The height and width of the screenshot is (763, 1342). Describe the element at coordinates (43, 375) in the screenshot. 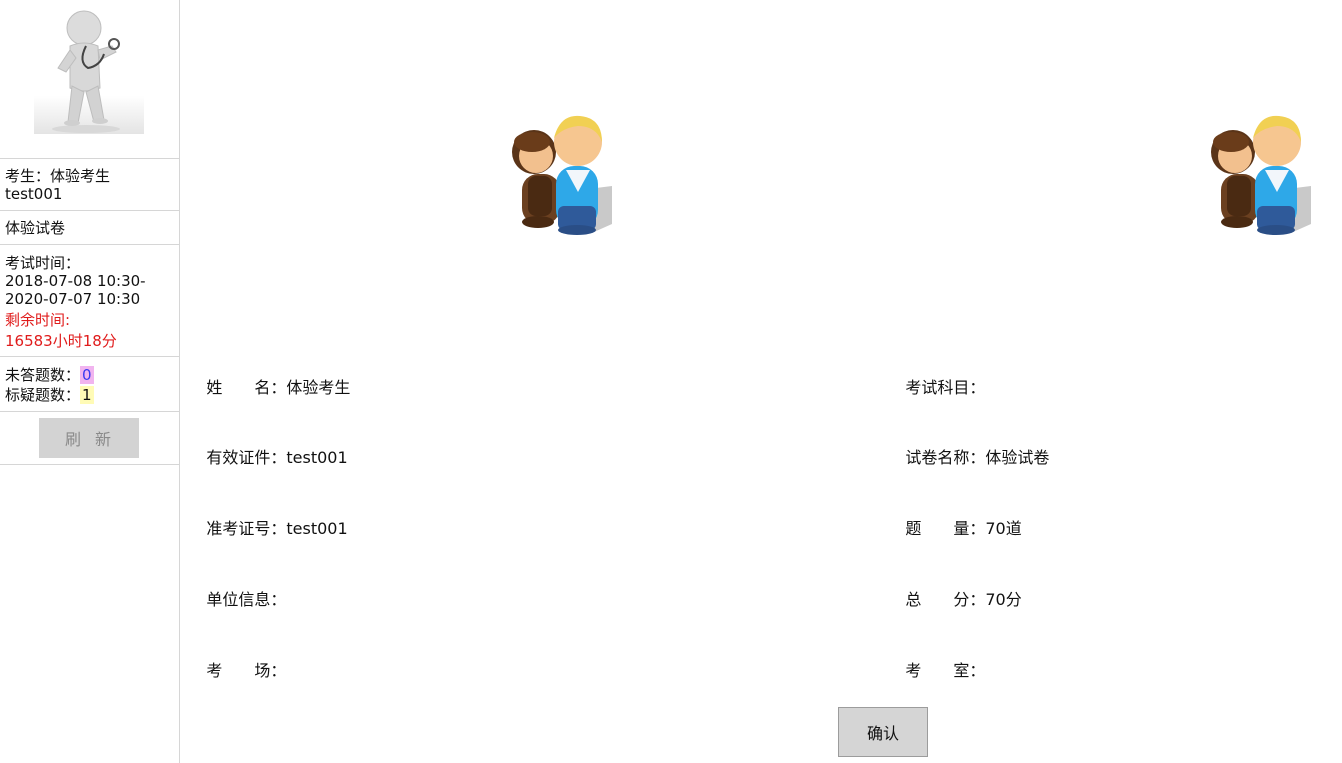

I see `unanswered-label: 未答题数：` at that location.